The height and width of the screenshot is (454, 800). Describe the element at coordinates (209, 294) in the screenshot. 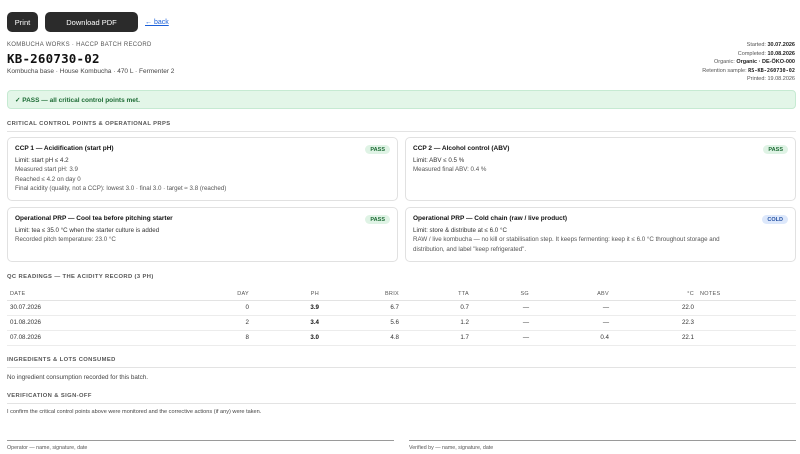

I see `column-header: DAY` at that location.